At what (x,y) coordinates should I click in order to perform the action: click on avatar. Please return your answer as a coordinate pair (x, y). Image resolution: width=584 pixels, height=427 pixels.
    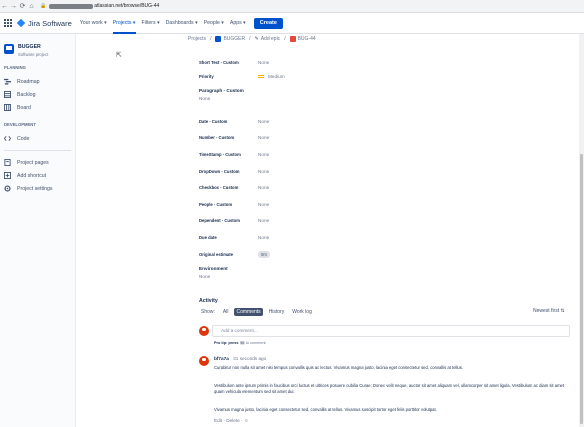
    Looking at the image, I should click on (204, 331).